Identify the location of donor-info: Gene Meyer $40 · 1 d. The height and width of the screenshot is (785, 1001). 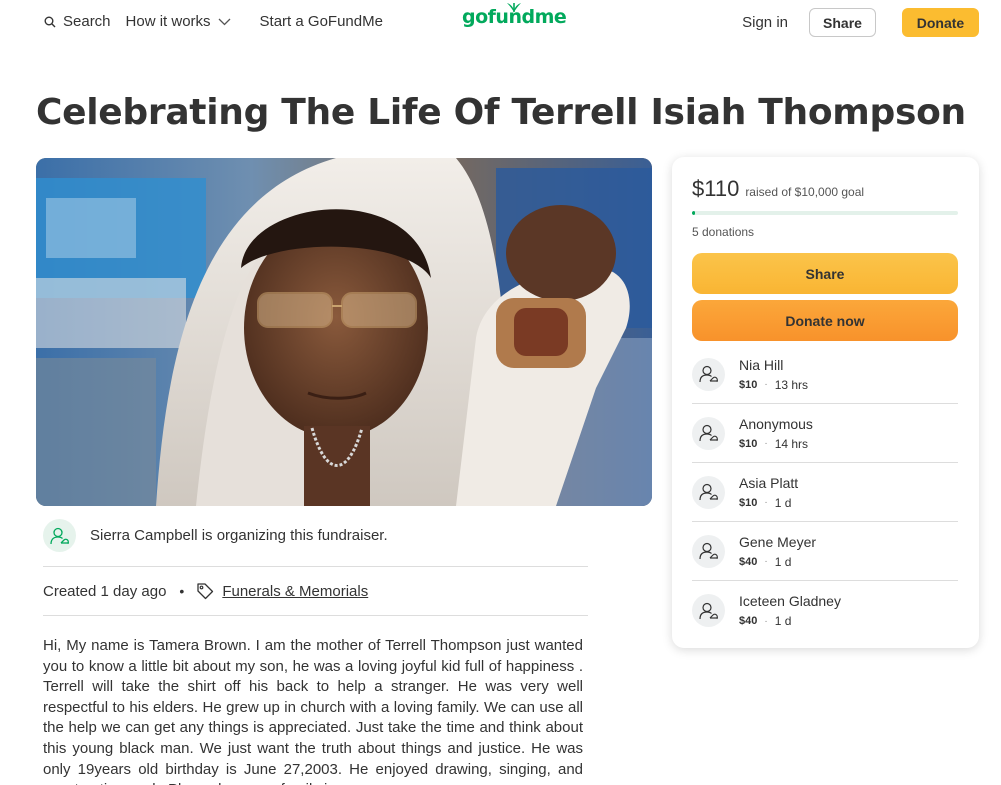
(777, 551).